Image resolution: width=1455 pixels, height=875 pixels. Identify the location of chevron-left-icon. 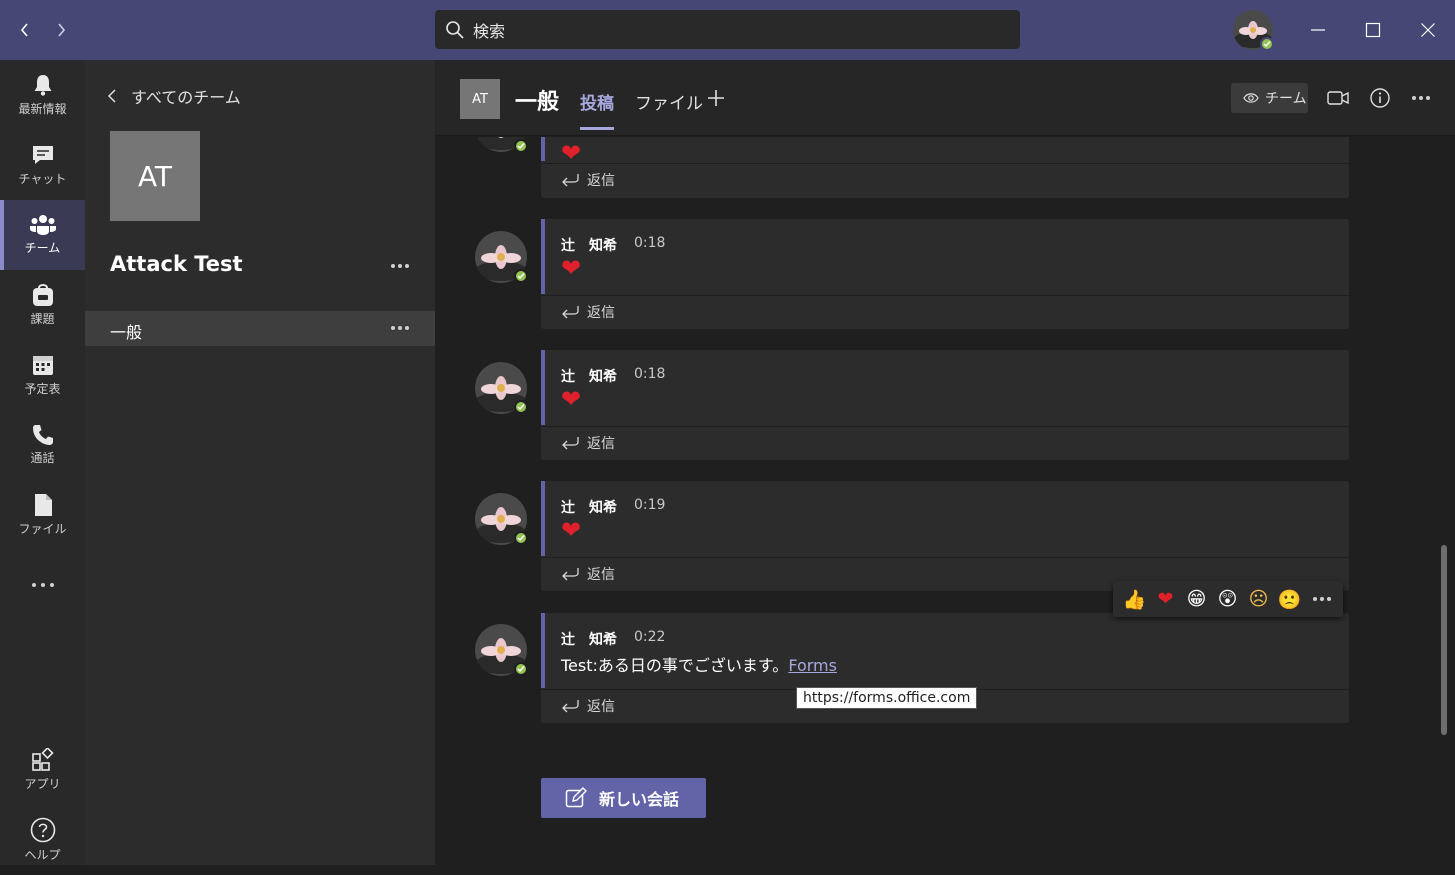
(112, 96).